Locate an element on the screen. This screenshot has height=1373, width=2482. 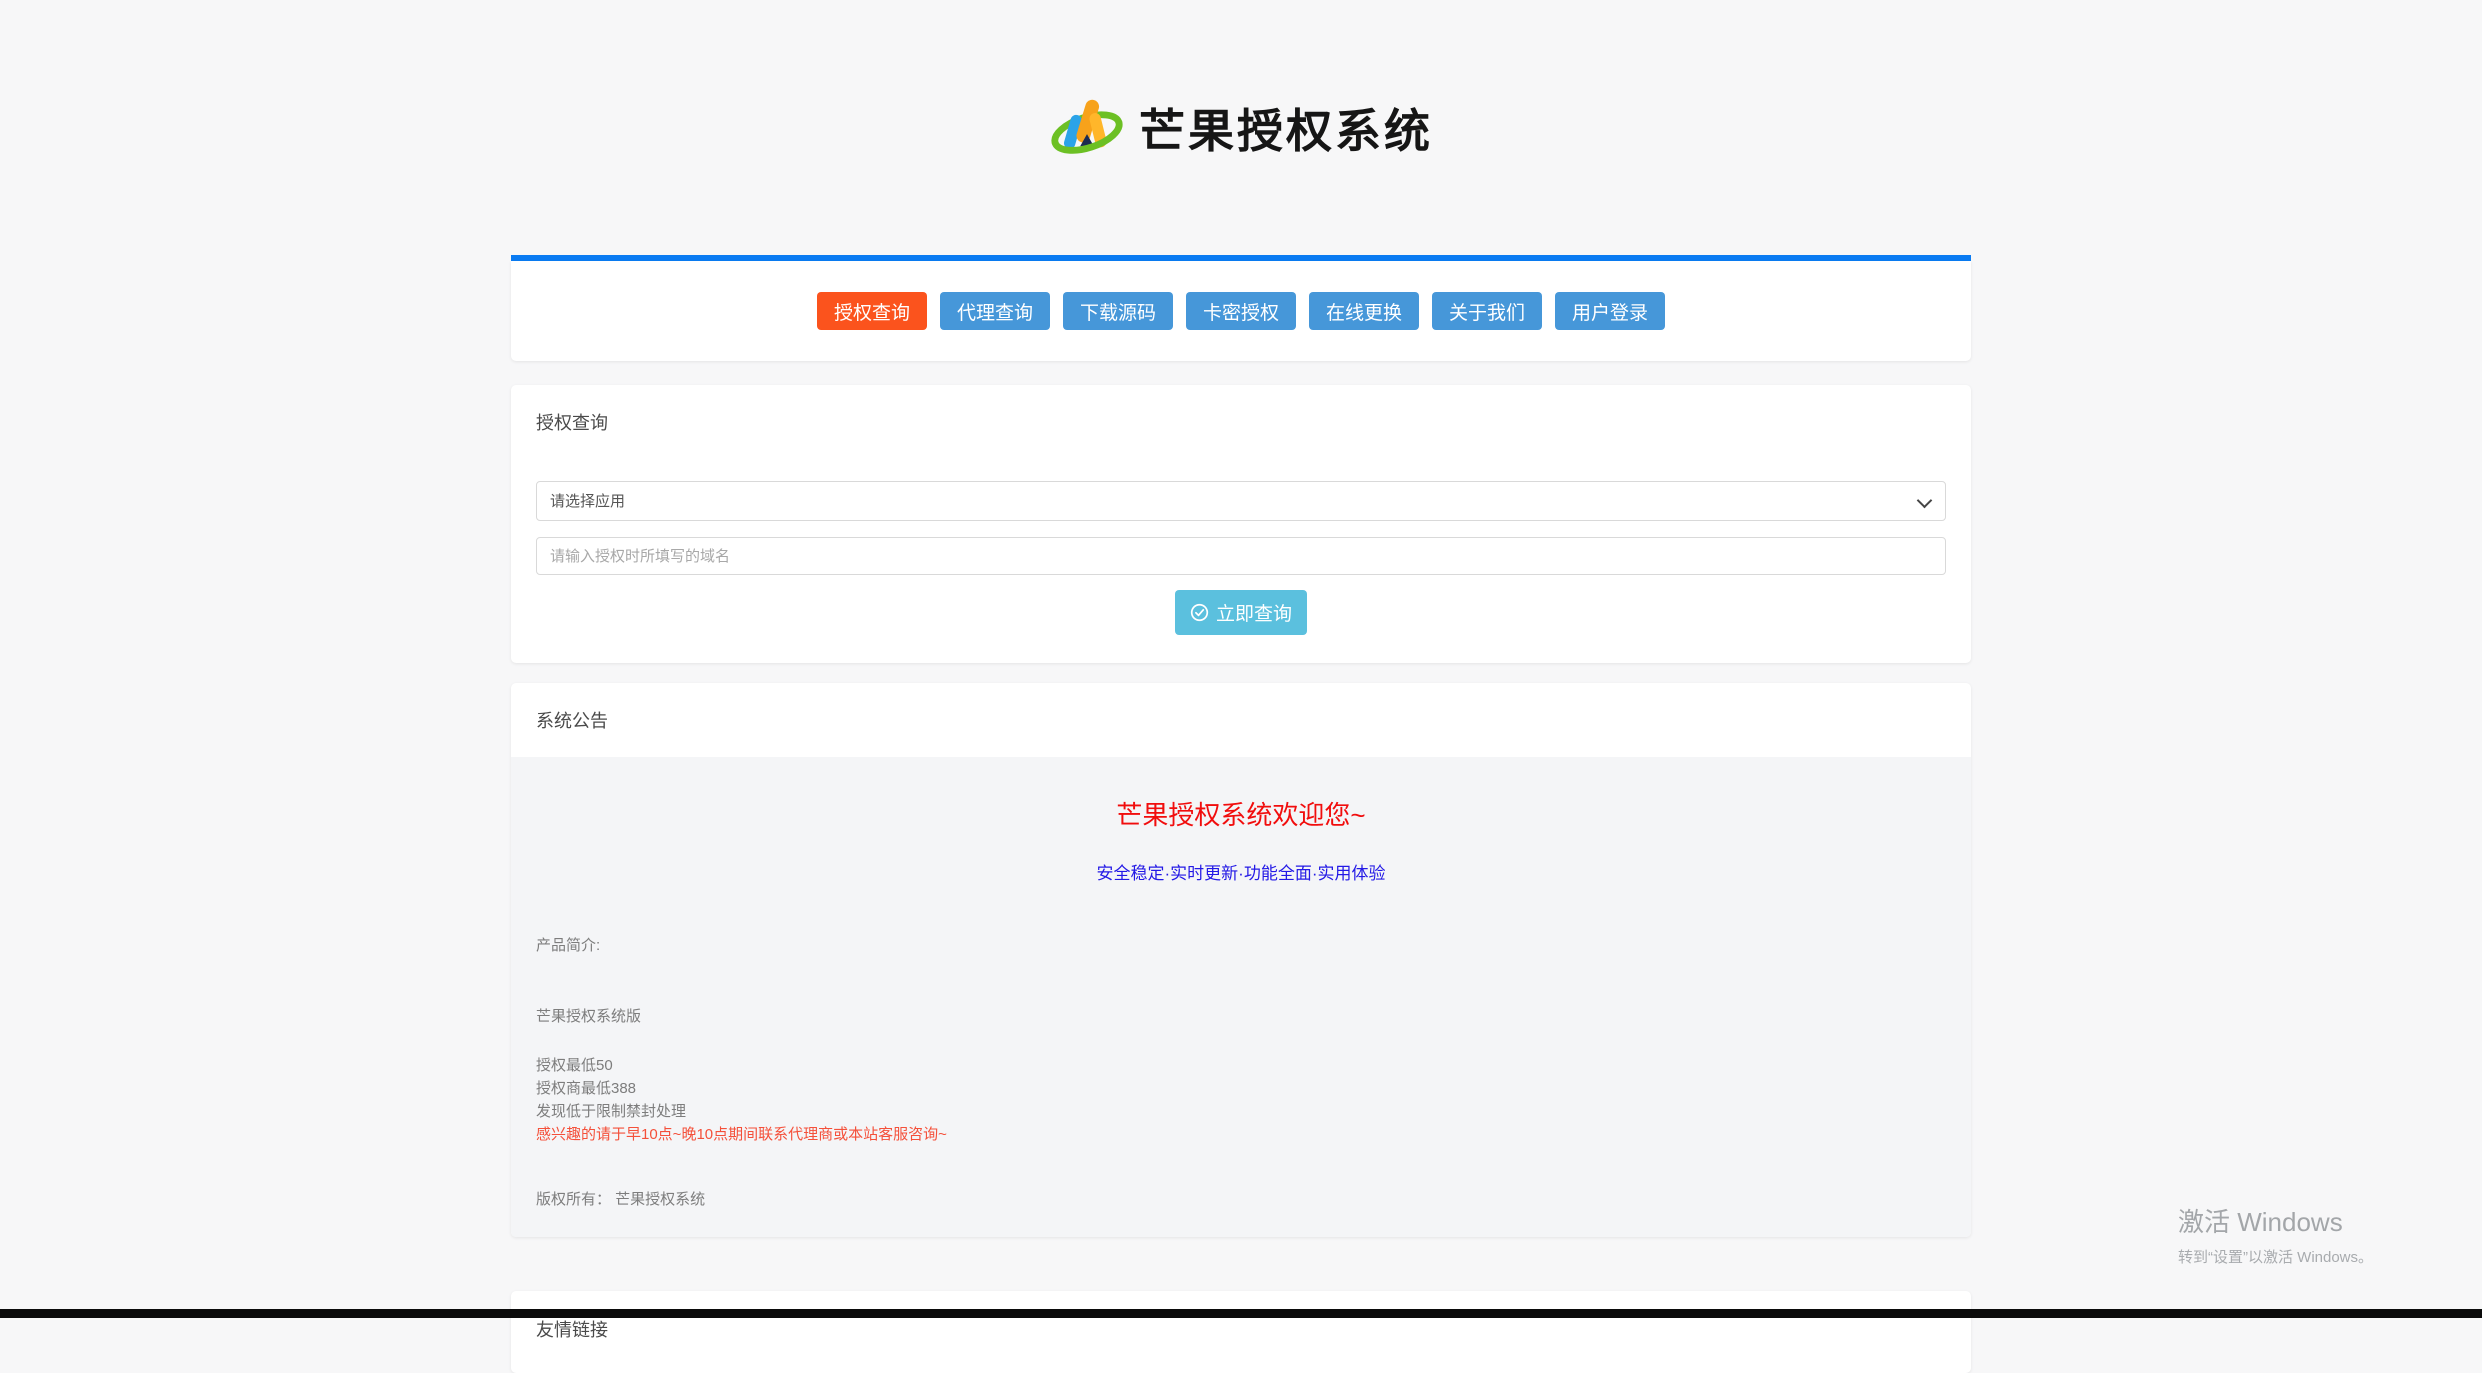
nav-button-login: 用户登录 is located at coordinates (1610, 311).